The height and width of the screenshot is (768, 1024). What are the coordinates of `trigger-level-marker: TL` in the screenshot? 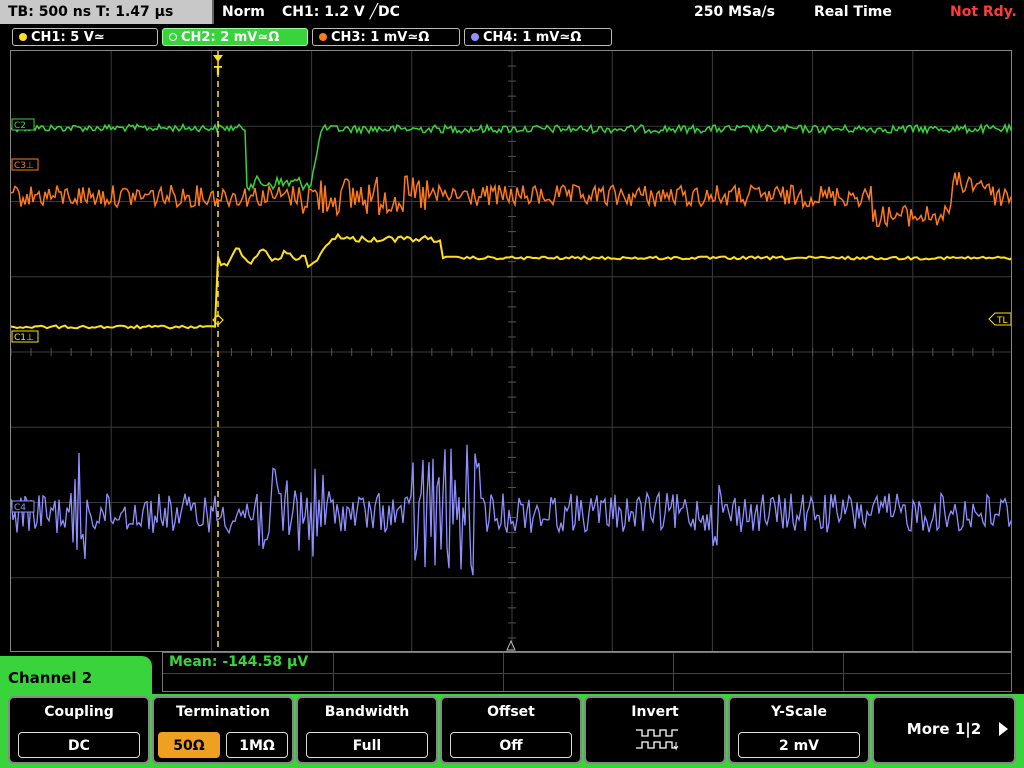 It's located at (999, 319).